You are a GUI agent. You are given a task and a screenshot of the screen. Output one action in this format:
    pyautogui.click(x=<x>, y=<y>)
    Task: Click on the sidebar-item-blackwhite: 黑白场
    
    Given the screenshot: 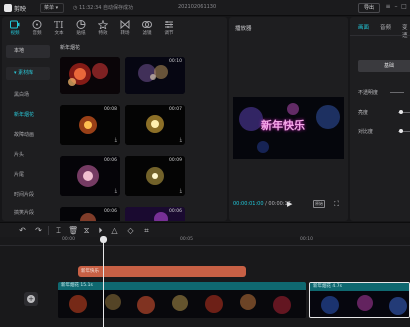 What is the action you would take?
    pyautogui.click(x=28, y=95)
    